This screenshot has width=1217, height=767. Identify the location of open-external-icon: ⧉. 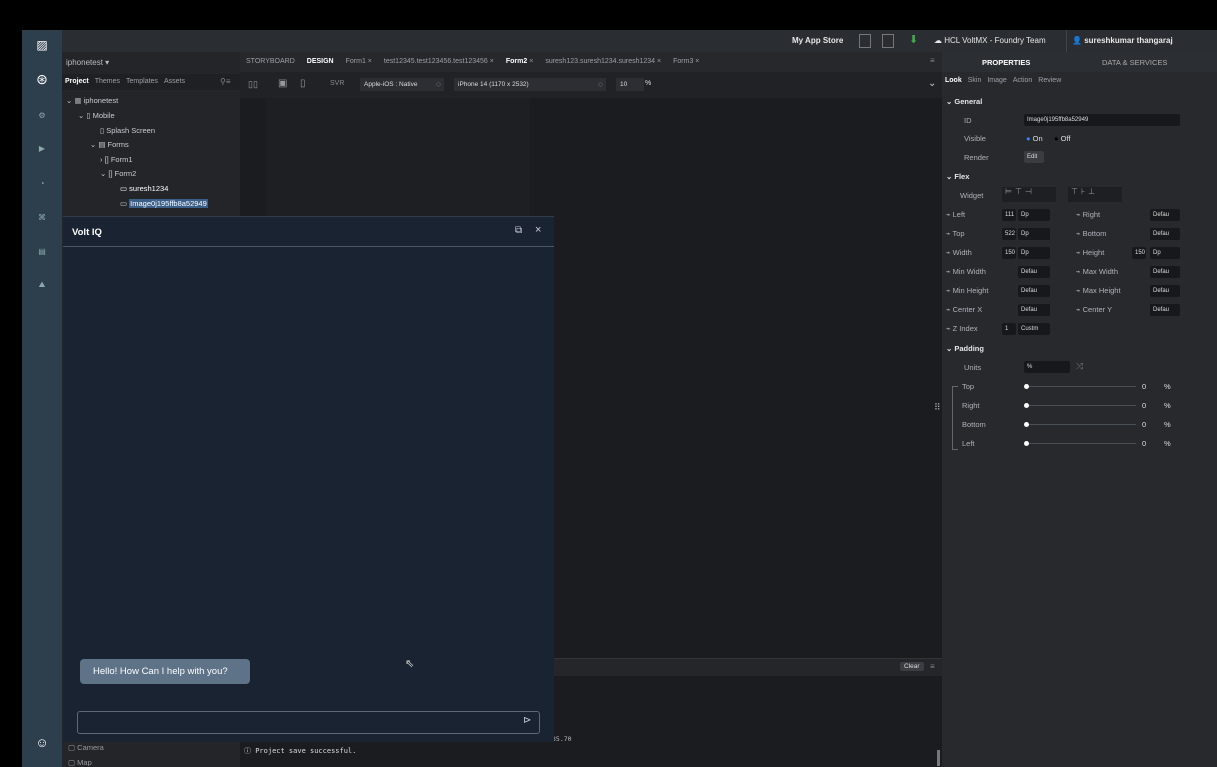
(518, 230).